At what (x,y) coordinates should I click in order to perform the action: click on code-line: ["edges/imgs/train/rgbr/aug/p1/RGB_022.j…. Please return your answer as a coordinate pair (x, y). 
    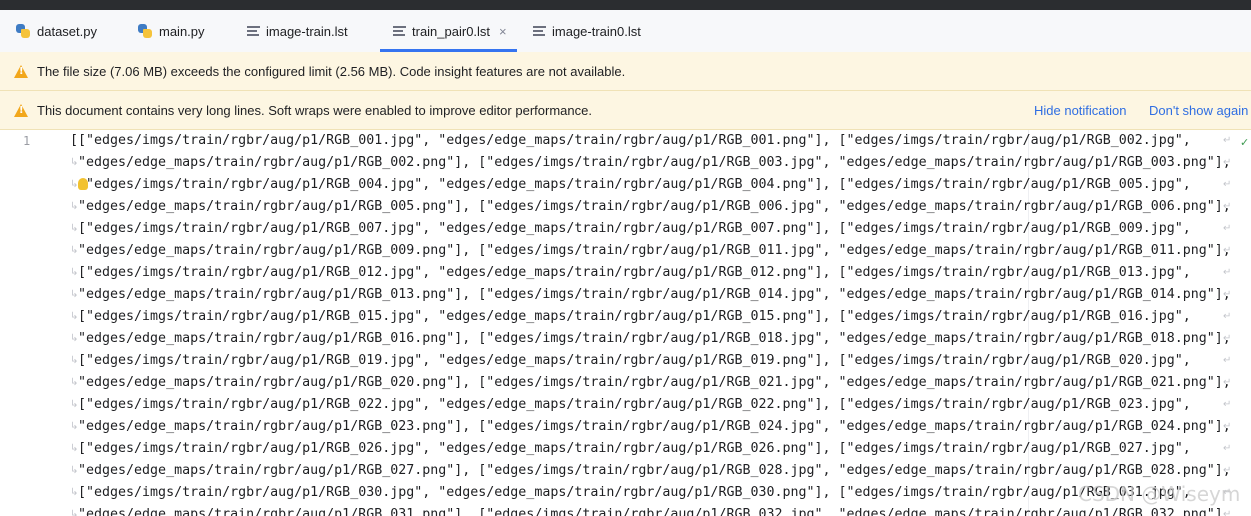
    Looking at the image, I should click on (650, 405).